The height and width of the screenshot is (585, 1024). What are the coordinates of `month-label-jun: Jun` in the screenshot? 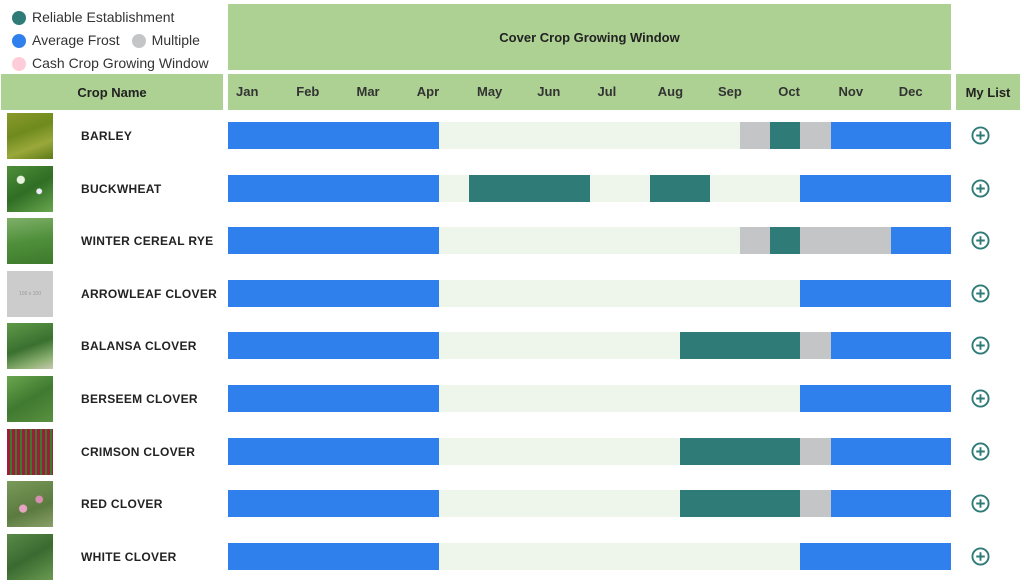 It's located at (549, 91).